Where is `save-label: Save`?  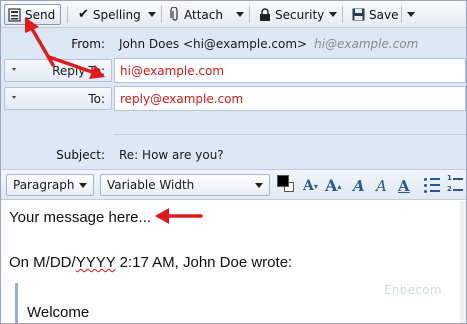 save-label: Save is located at coordinates (384, 14).